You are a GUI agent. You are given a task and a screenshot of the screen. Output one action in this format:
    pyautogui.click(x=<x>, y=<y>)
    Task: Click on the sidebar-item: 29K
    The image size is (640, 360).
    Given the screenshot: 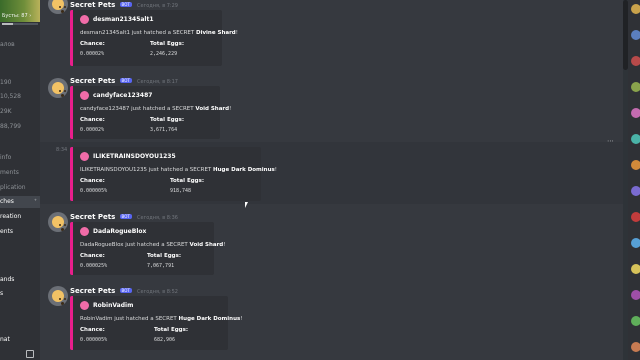 What is the action you would take?
    pyautogui.click(x=6, y=111)
    